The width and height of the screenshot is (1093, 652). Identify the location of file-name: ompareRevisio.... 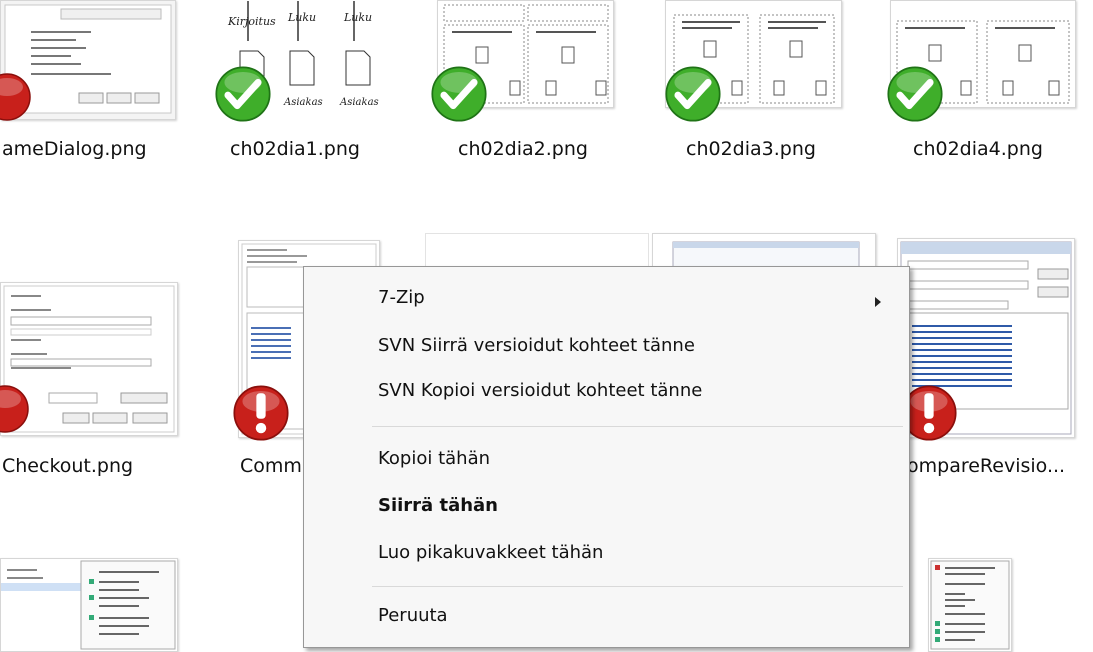
(986, 466).